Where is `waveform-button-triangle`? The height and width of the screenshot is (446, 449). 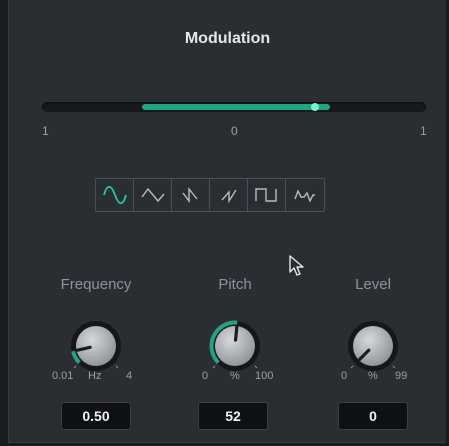 waveform-button-triangle is located at coordinates (153, 195).